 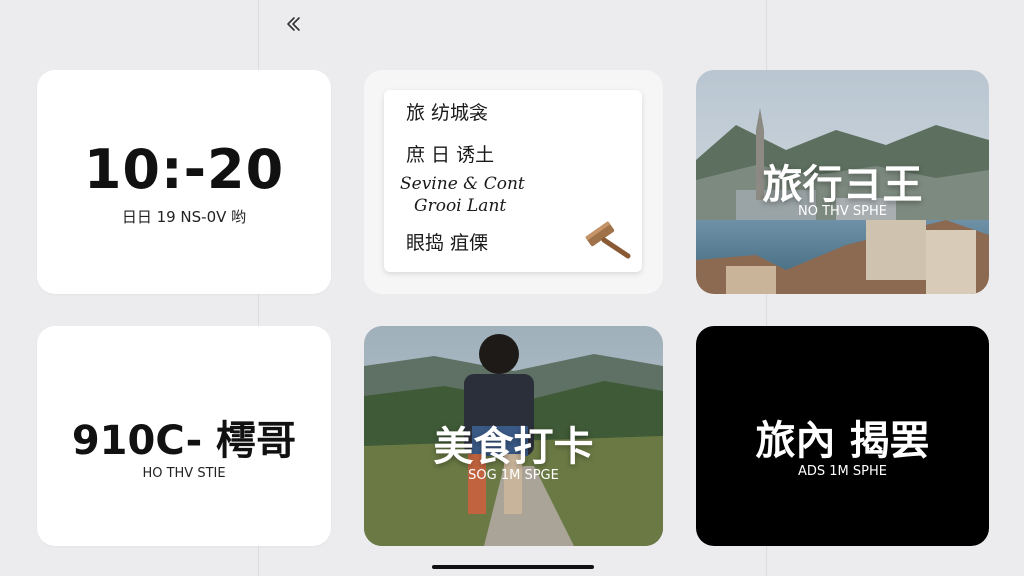 I want to click on food-photo-card: 美食打卡 SOG 1M SPGE, so click(x=513, y=436).